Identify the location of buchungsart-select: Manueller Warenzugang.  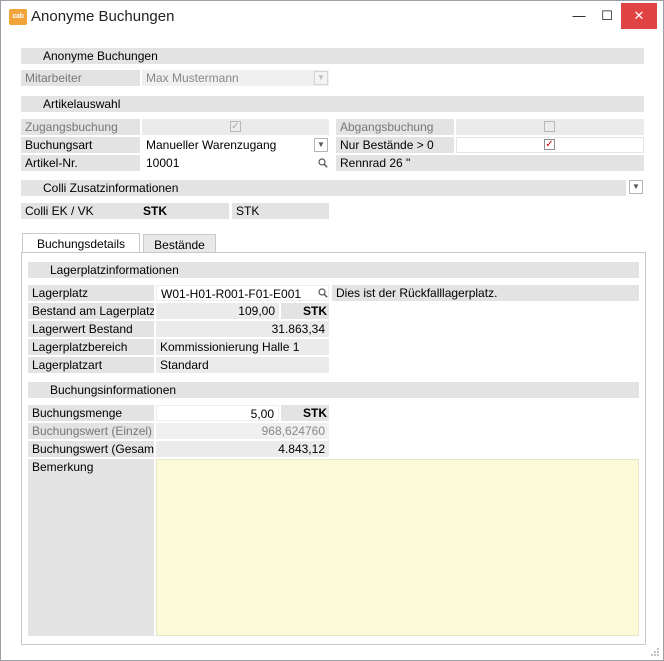
(235, 145).